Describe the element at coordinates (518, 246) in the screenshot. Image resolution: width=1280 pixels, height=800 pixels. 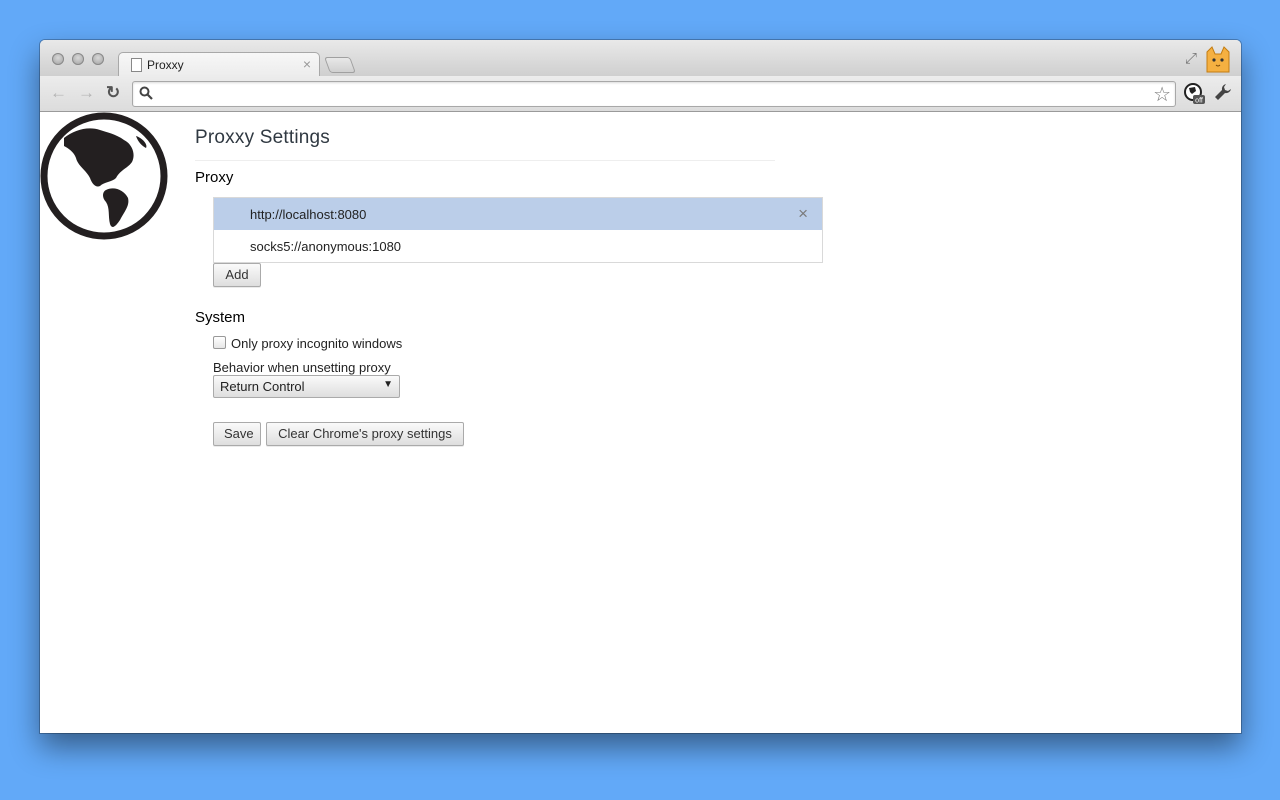
I see `list-item: socks5://anonymous:1080` at that location.